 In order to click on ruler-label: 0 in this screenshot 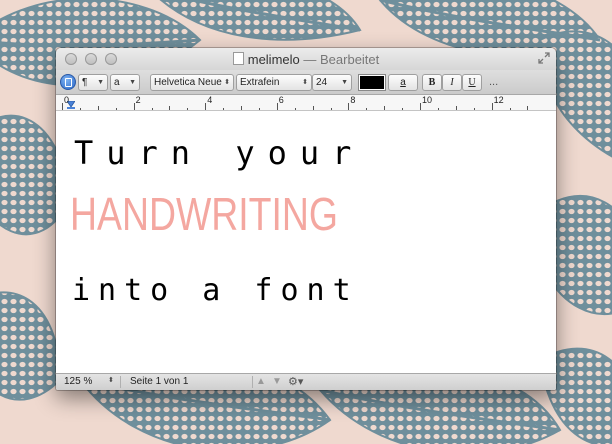, I will do `click(67, 100)`.